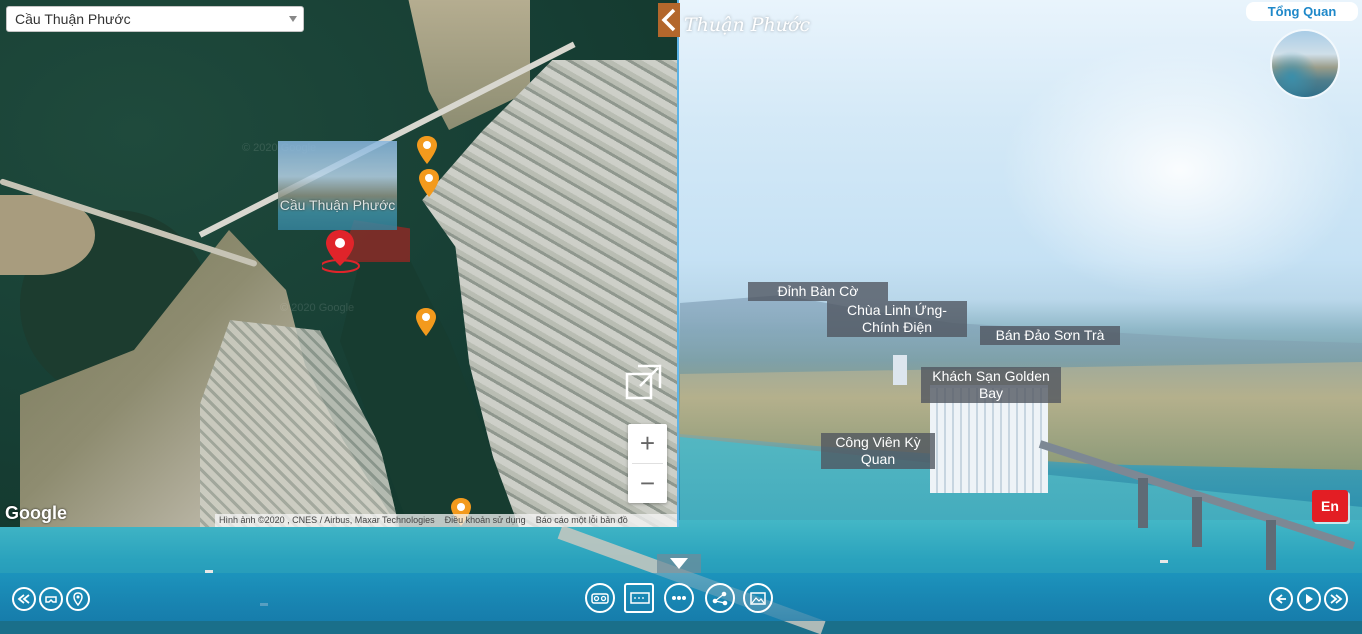 Image resolution: width=1362 pixels, height=634 pixels. I want to click on vr-headset-icon, so click(51, 599).